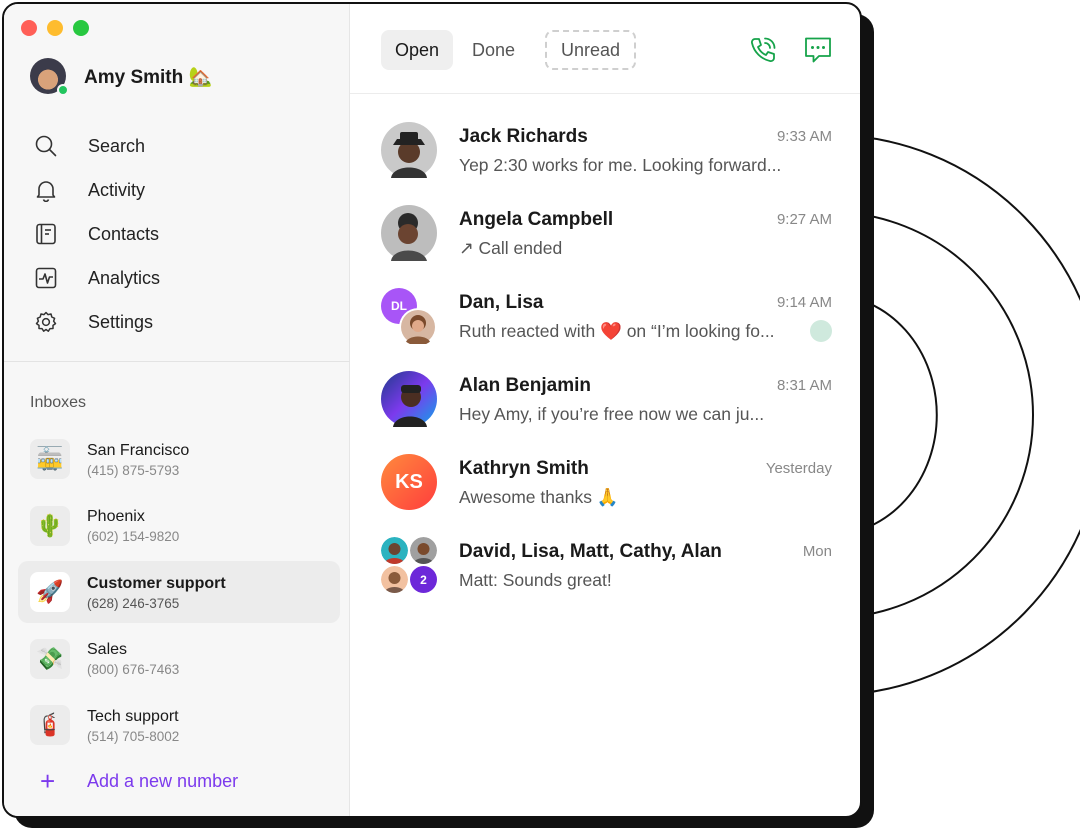 This screenshot has height=830, width=1080. What do you see at coordinates (133, 716) in the screenshot?
I see `inbox-name: Tech support` at bounding box center [133, 716].